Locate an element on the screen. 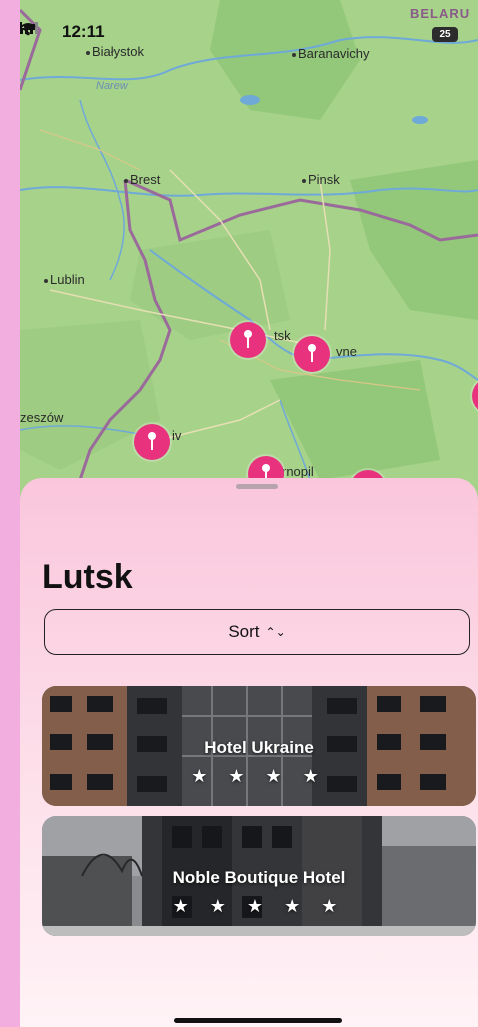 Image resolution: width=478 pixels, height=1027 pixels. hotel-pin-lutsk is located at coordinates (248, 340).